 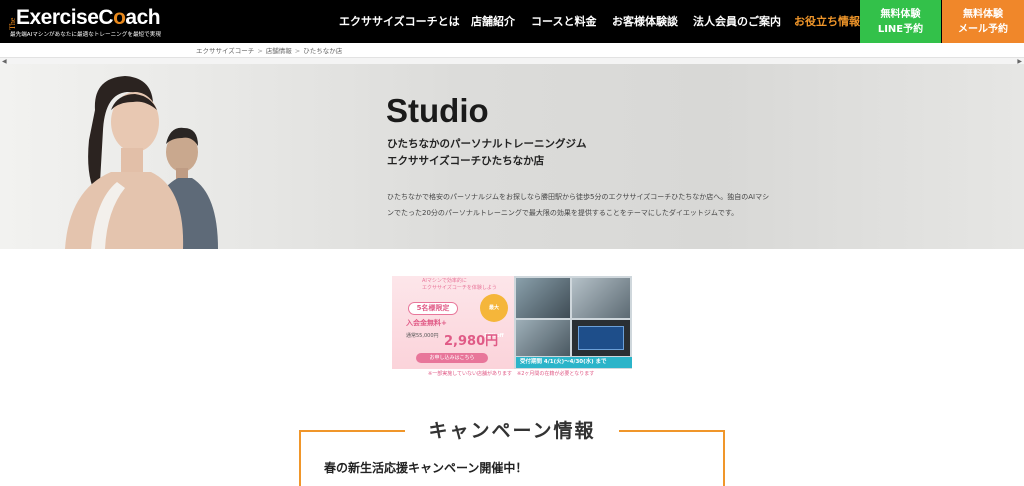 I want to click on nav-corporate: 法人会員のご案内, so click(x=737, y=21).